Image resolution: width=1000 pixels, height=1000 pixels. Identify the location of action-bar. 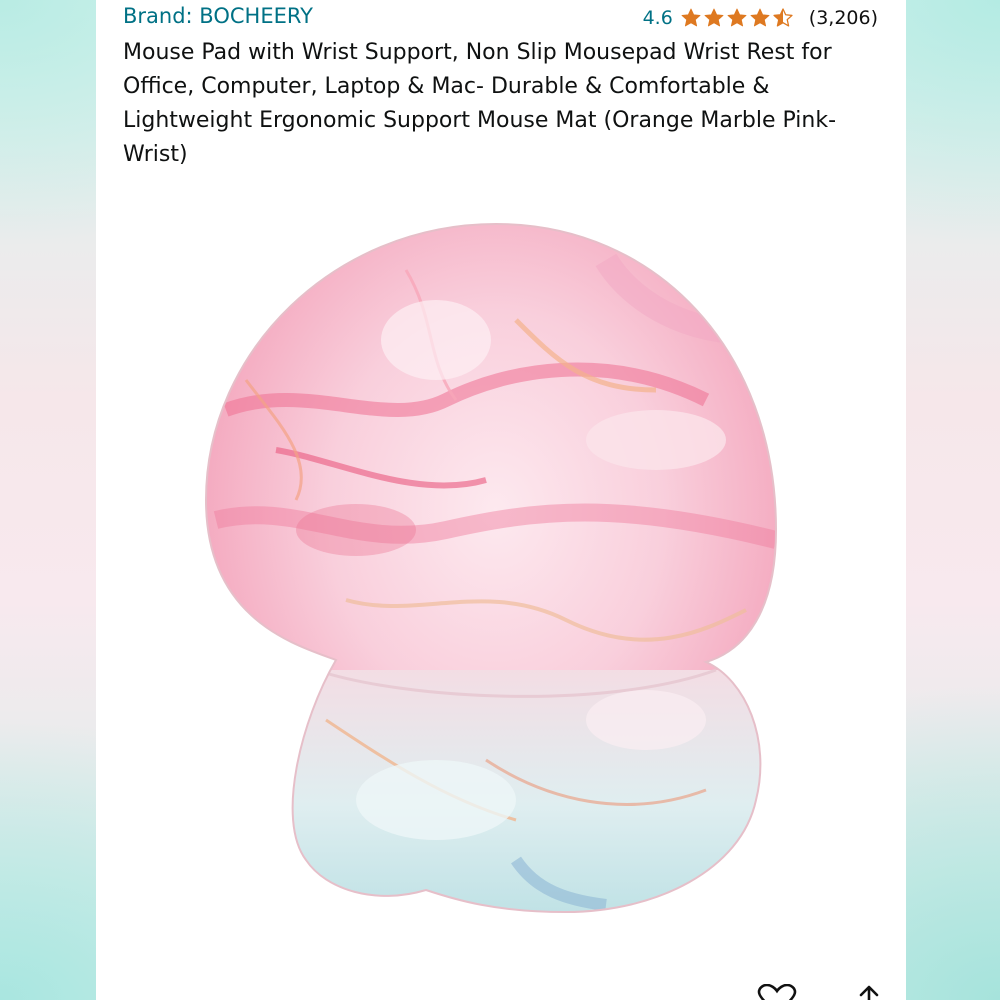
(823, 992).